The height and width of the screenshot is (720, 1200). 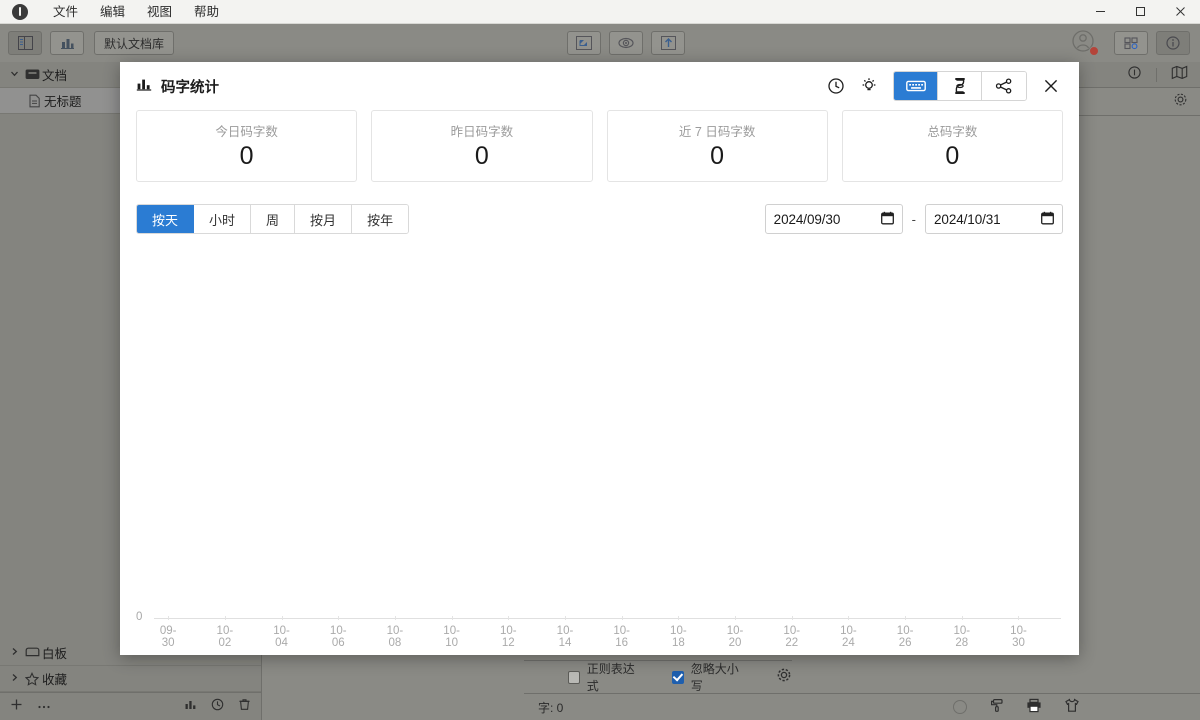 What do you see at coordinates (67, 43) in the screenshot?
I see `word-stats-toolbar-button` at bounding box center [67, 43].